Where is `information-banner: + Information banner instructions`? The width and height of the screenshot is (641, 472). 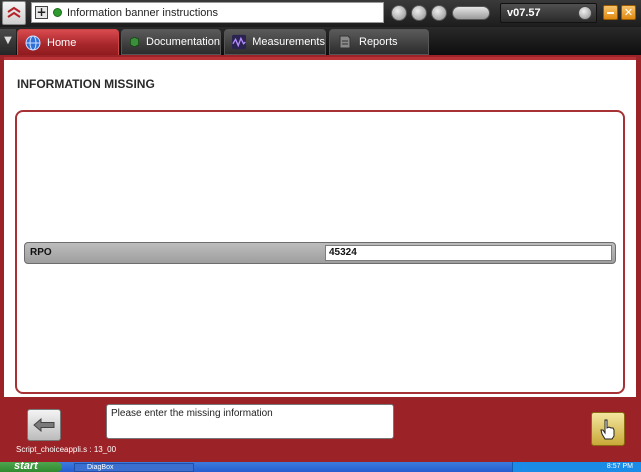
information-banner: + Information banner instructions is located at coordinates (207, 12).